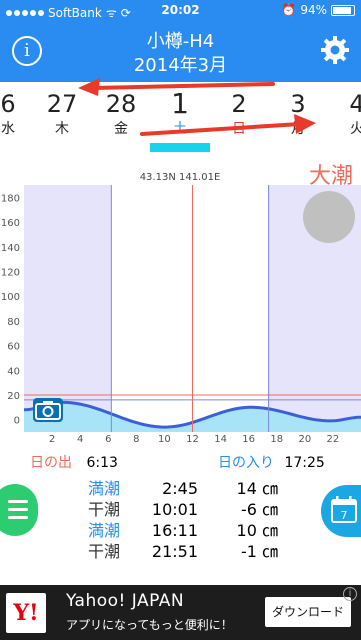 This screenshot has height=640, width=361. Describe the element at coordinates (246, 463) in the screenshot. I see `sunset-label: 日の入り` at that location.